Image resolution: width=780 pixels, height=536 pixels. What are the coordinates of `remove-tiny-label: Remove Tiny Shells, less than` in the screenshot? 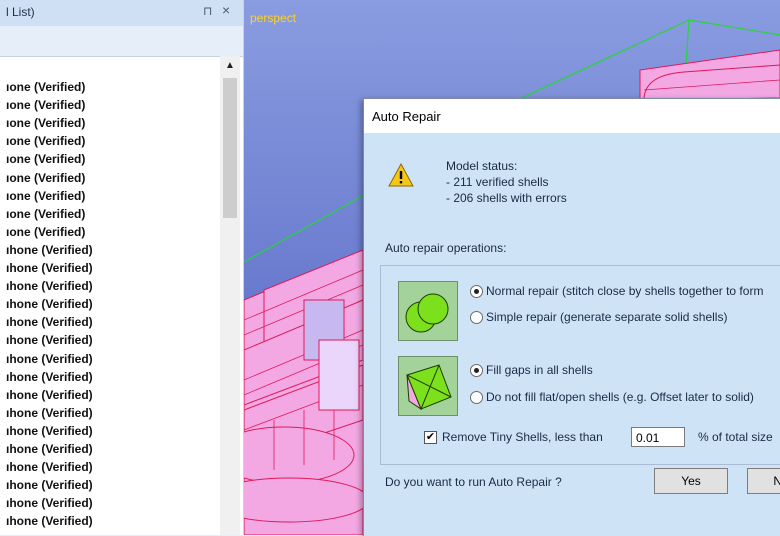 It's located at (522, 437).